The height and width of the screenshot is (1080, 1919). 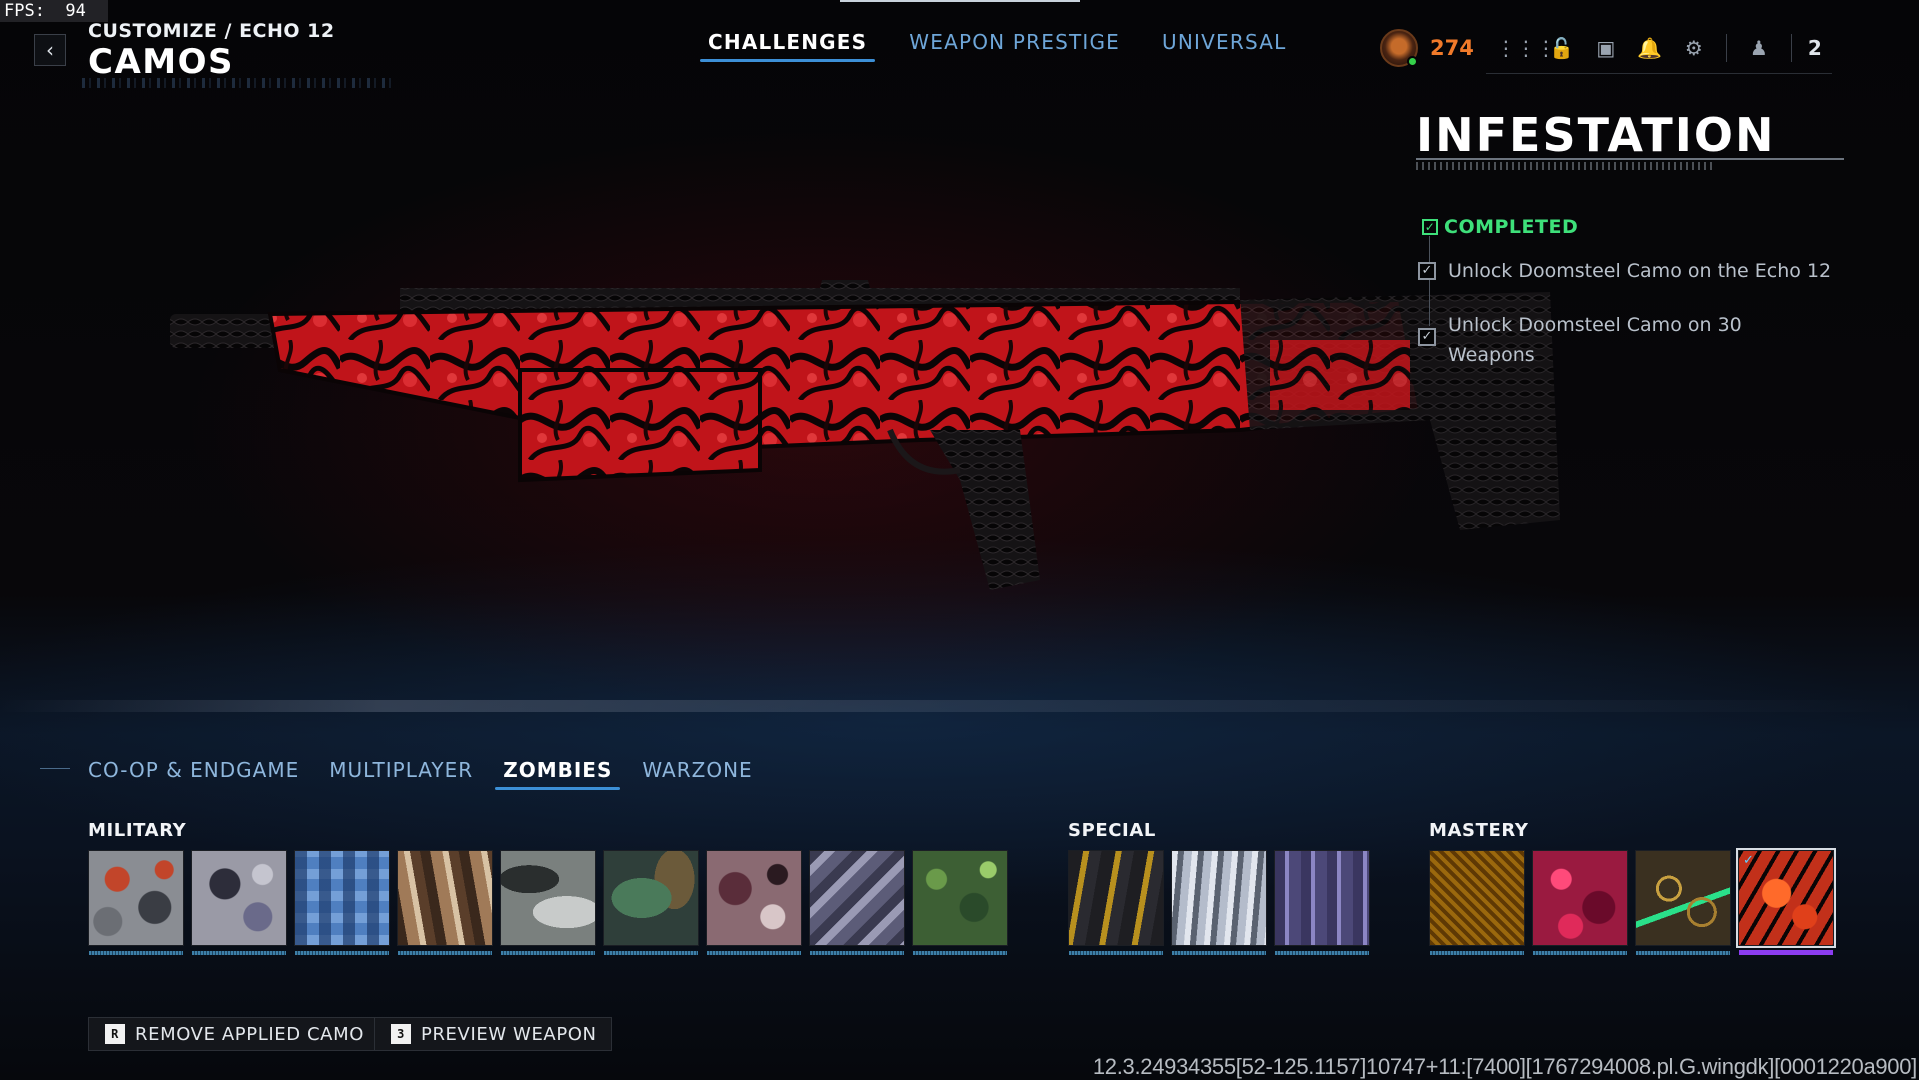 I want to click on title-decoration, so click(x=237, y=83).